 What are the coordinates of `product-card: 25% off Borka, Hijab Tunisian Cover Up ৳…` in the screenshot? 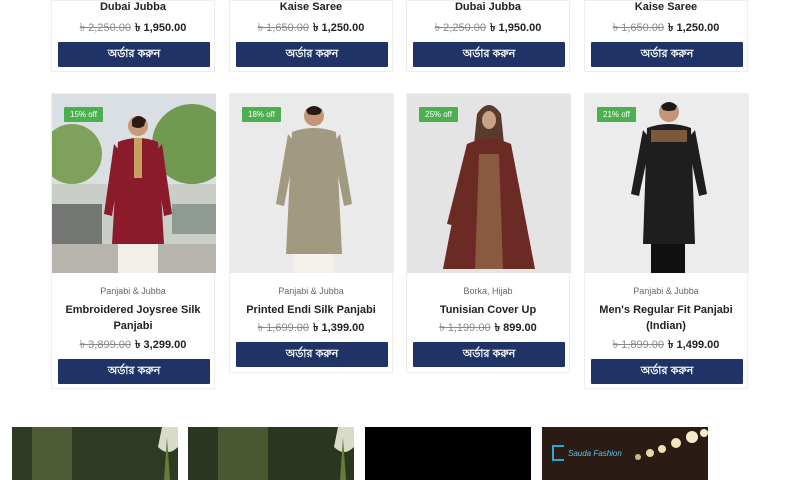 It's located at (488, 233).